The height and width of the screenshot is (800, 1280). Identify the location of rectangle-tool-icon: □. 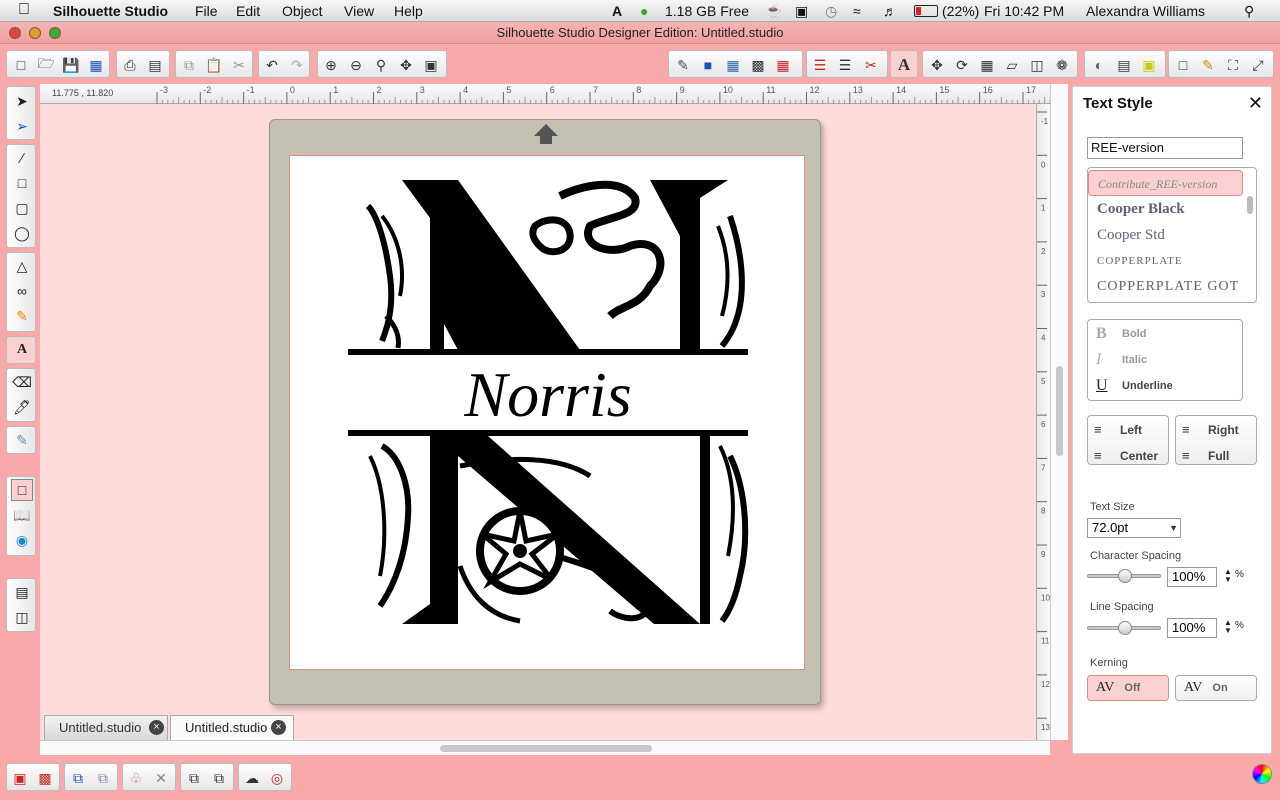
(22, 183).